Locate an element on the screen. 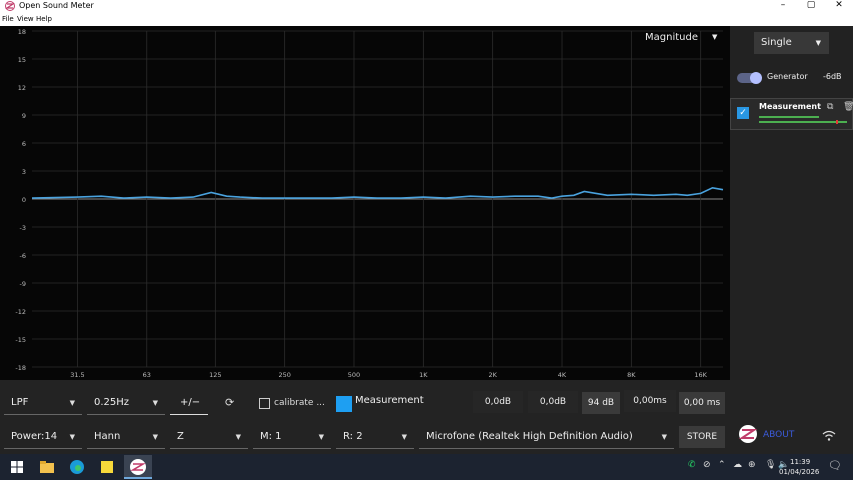  network-icon: ⊕ is located at coordinates (752, 465).